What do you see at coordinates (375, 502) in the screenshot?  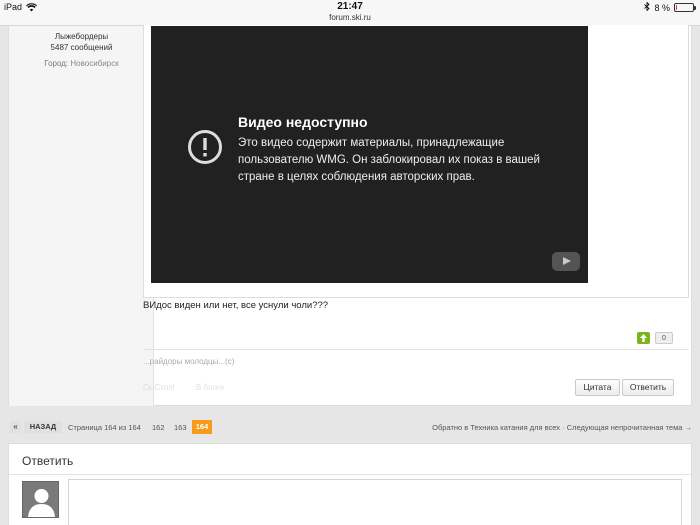 I see `reply-textarea` at bounding box center [375, 502].